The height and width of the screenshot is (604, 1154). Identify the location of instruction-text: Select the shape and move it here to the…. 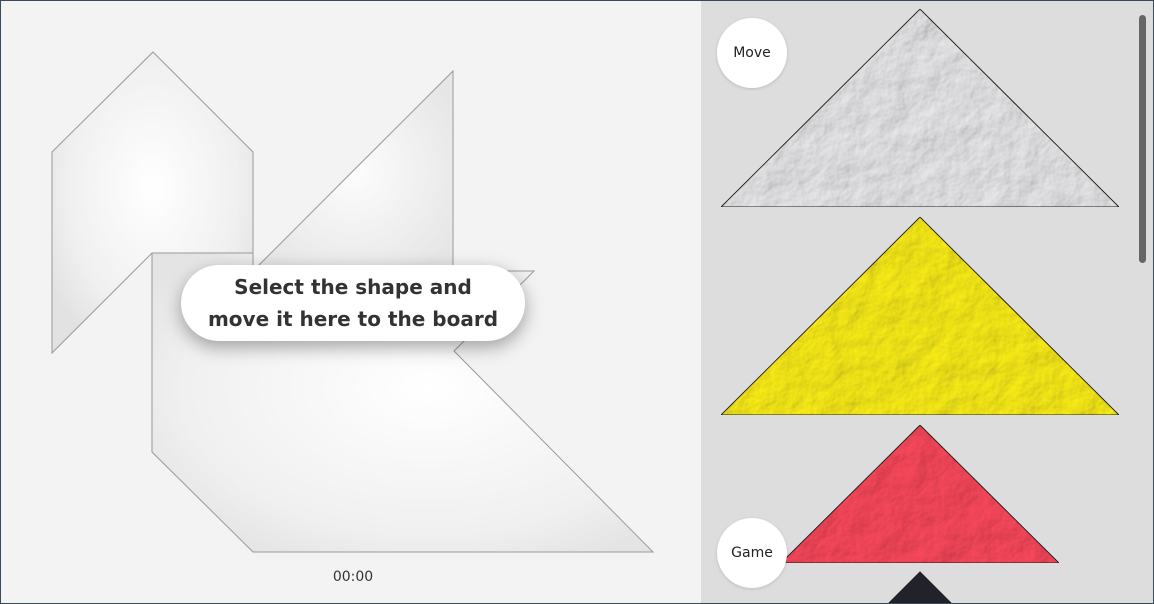
(353, 303).